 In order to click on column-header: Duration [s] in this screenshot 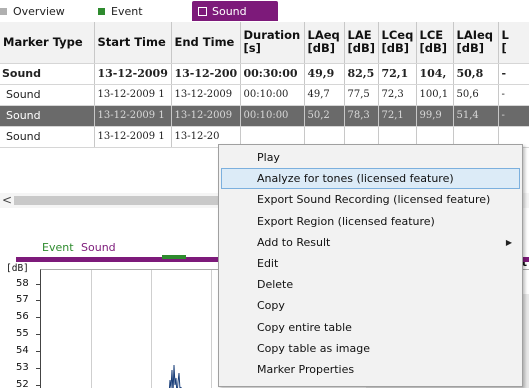, I will do `click(272, 43)`.